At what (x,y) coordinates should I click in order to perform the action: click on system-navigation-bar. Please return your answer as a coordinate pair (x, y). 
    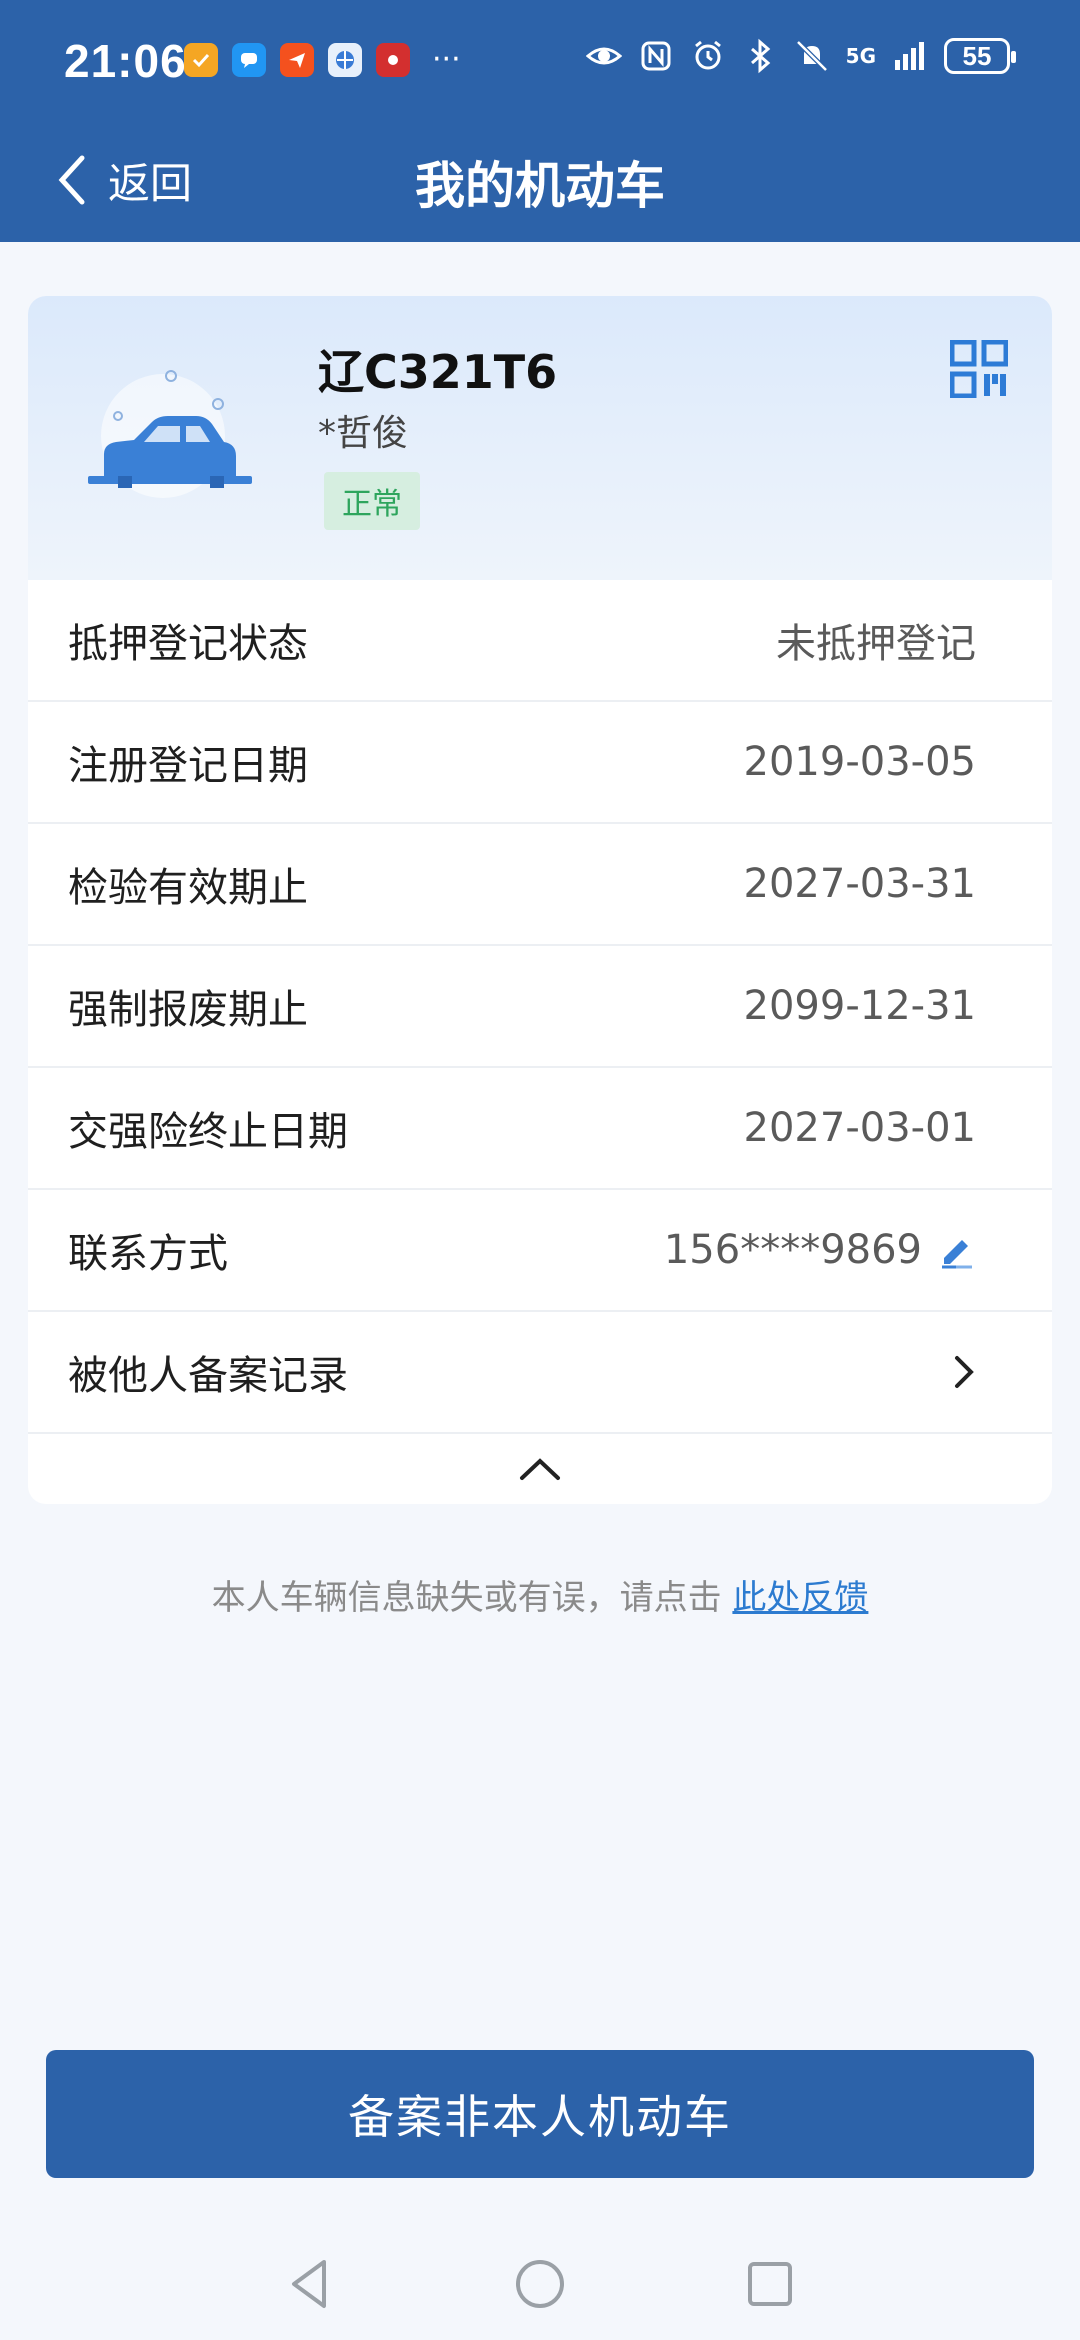
    Looking at the image, I should click on (540, 2285).